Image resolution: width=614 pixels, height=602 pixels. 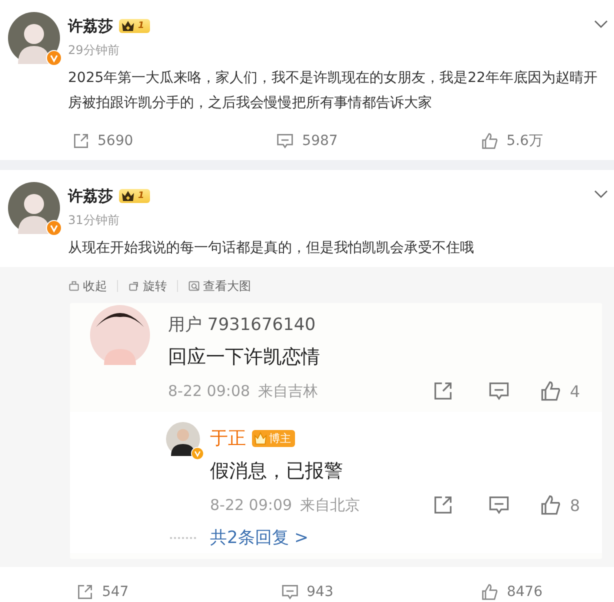 I want to click on image-tool-button: 查看大图, so click(x=219, y=286).